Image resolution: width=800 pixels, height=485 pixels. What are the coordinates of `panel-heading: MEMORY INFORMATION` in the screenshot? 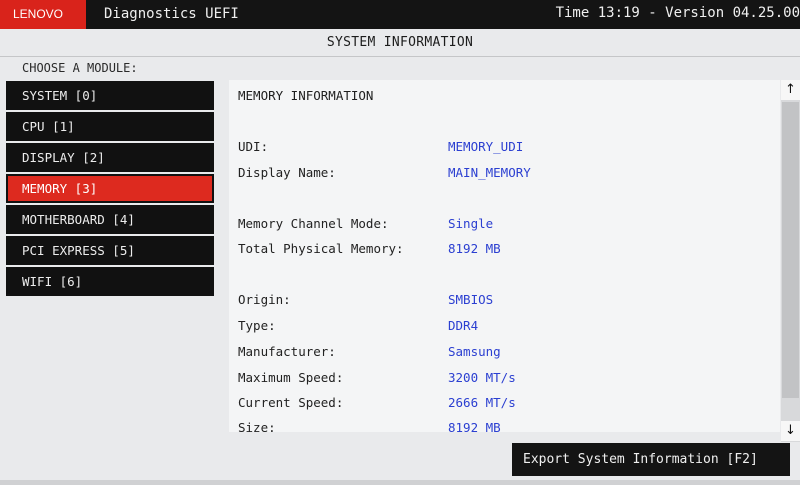 It's located at (306, 95).